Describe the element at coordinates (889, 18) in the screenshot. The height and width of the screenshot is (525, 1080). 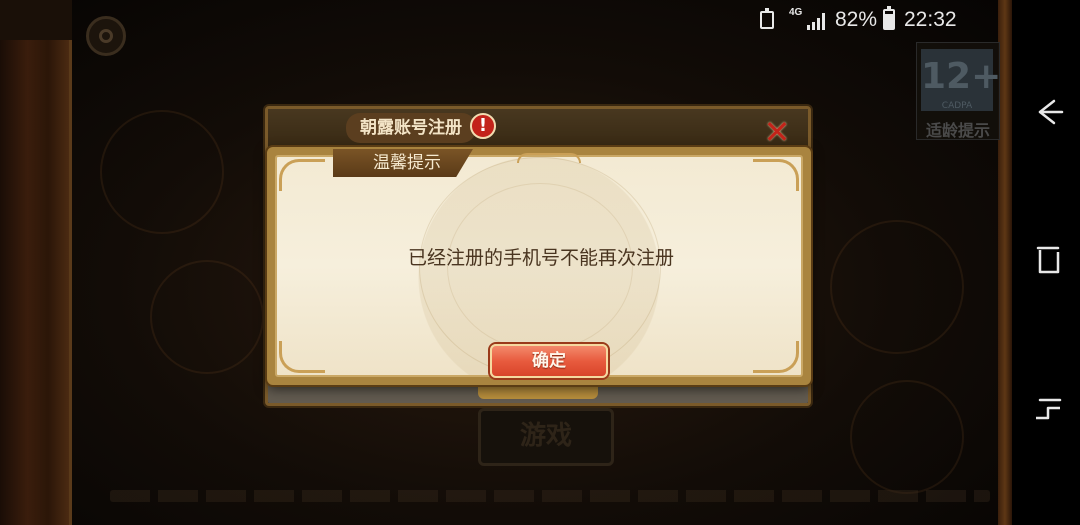
I see `battery-icon` at that location.